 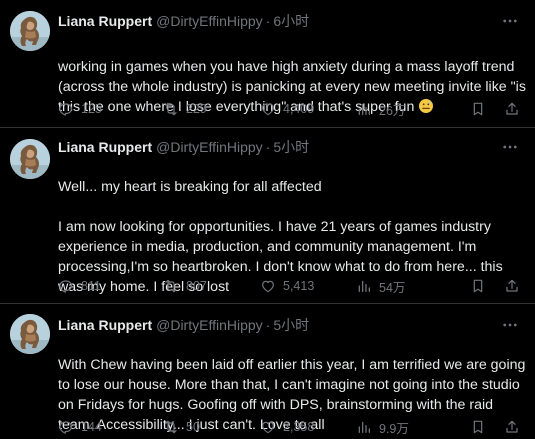 I want to click on reply-button: 811, so click(x=79, y=286).